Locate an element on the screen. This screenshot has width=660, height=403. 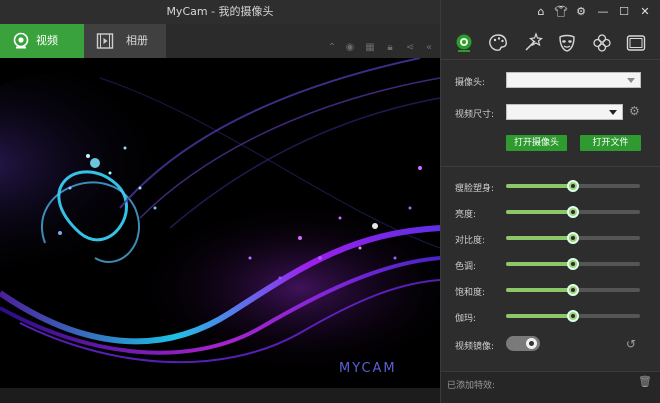
preview-bottom-strip is located at coordinates (220, 395).